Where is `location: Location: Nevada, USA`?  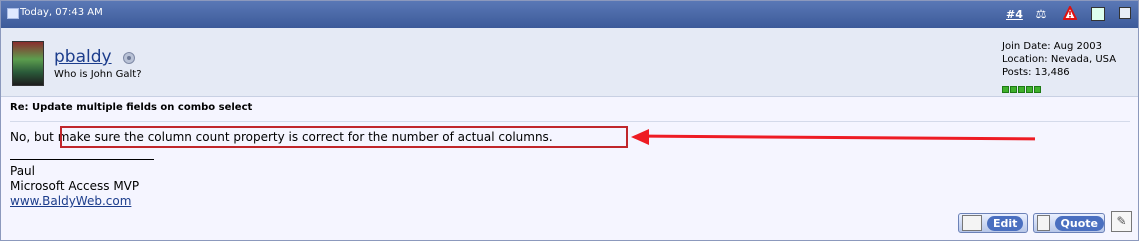 location: Location: Nevada, USA is located at coordinates (1059, 59).